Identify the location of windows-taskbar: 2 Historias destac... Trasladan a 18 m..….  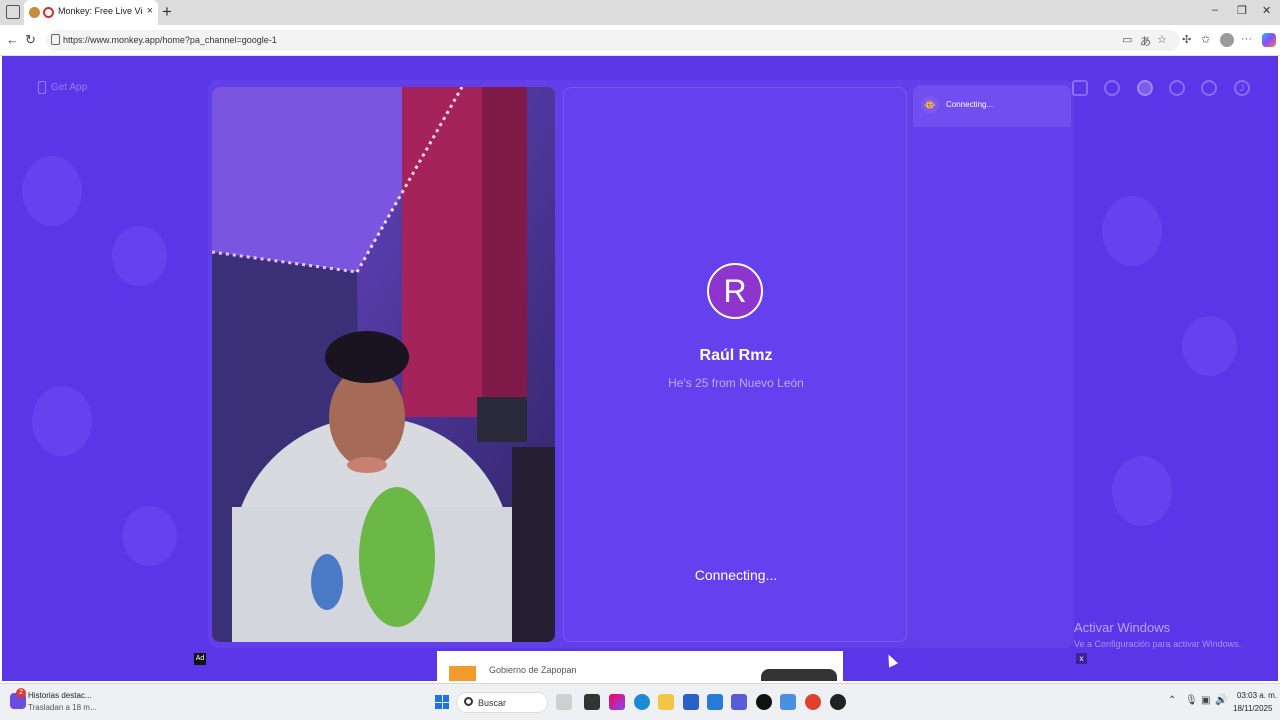
(640, 701).